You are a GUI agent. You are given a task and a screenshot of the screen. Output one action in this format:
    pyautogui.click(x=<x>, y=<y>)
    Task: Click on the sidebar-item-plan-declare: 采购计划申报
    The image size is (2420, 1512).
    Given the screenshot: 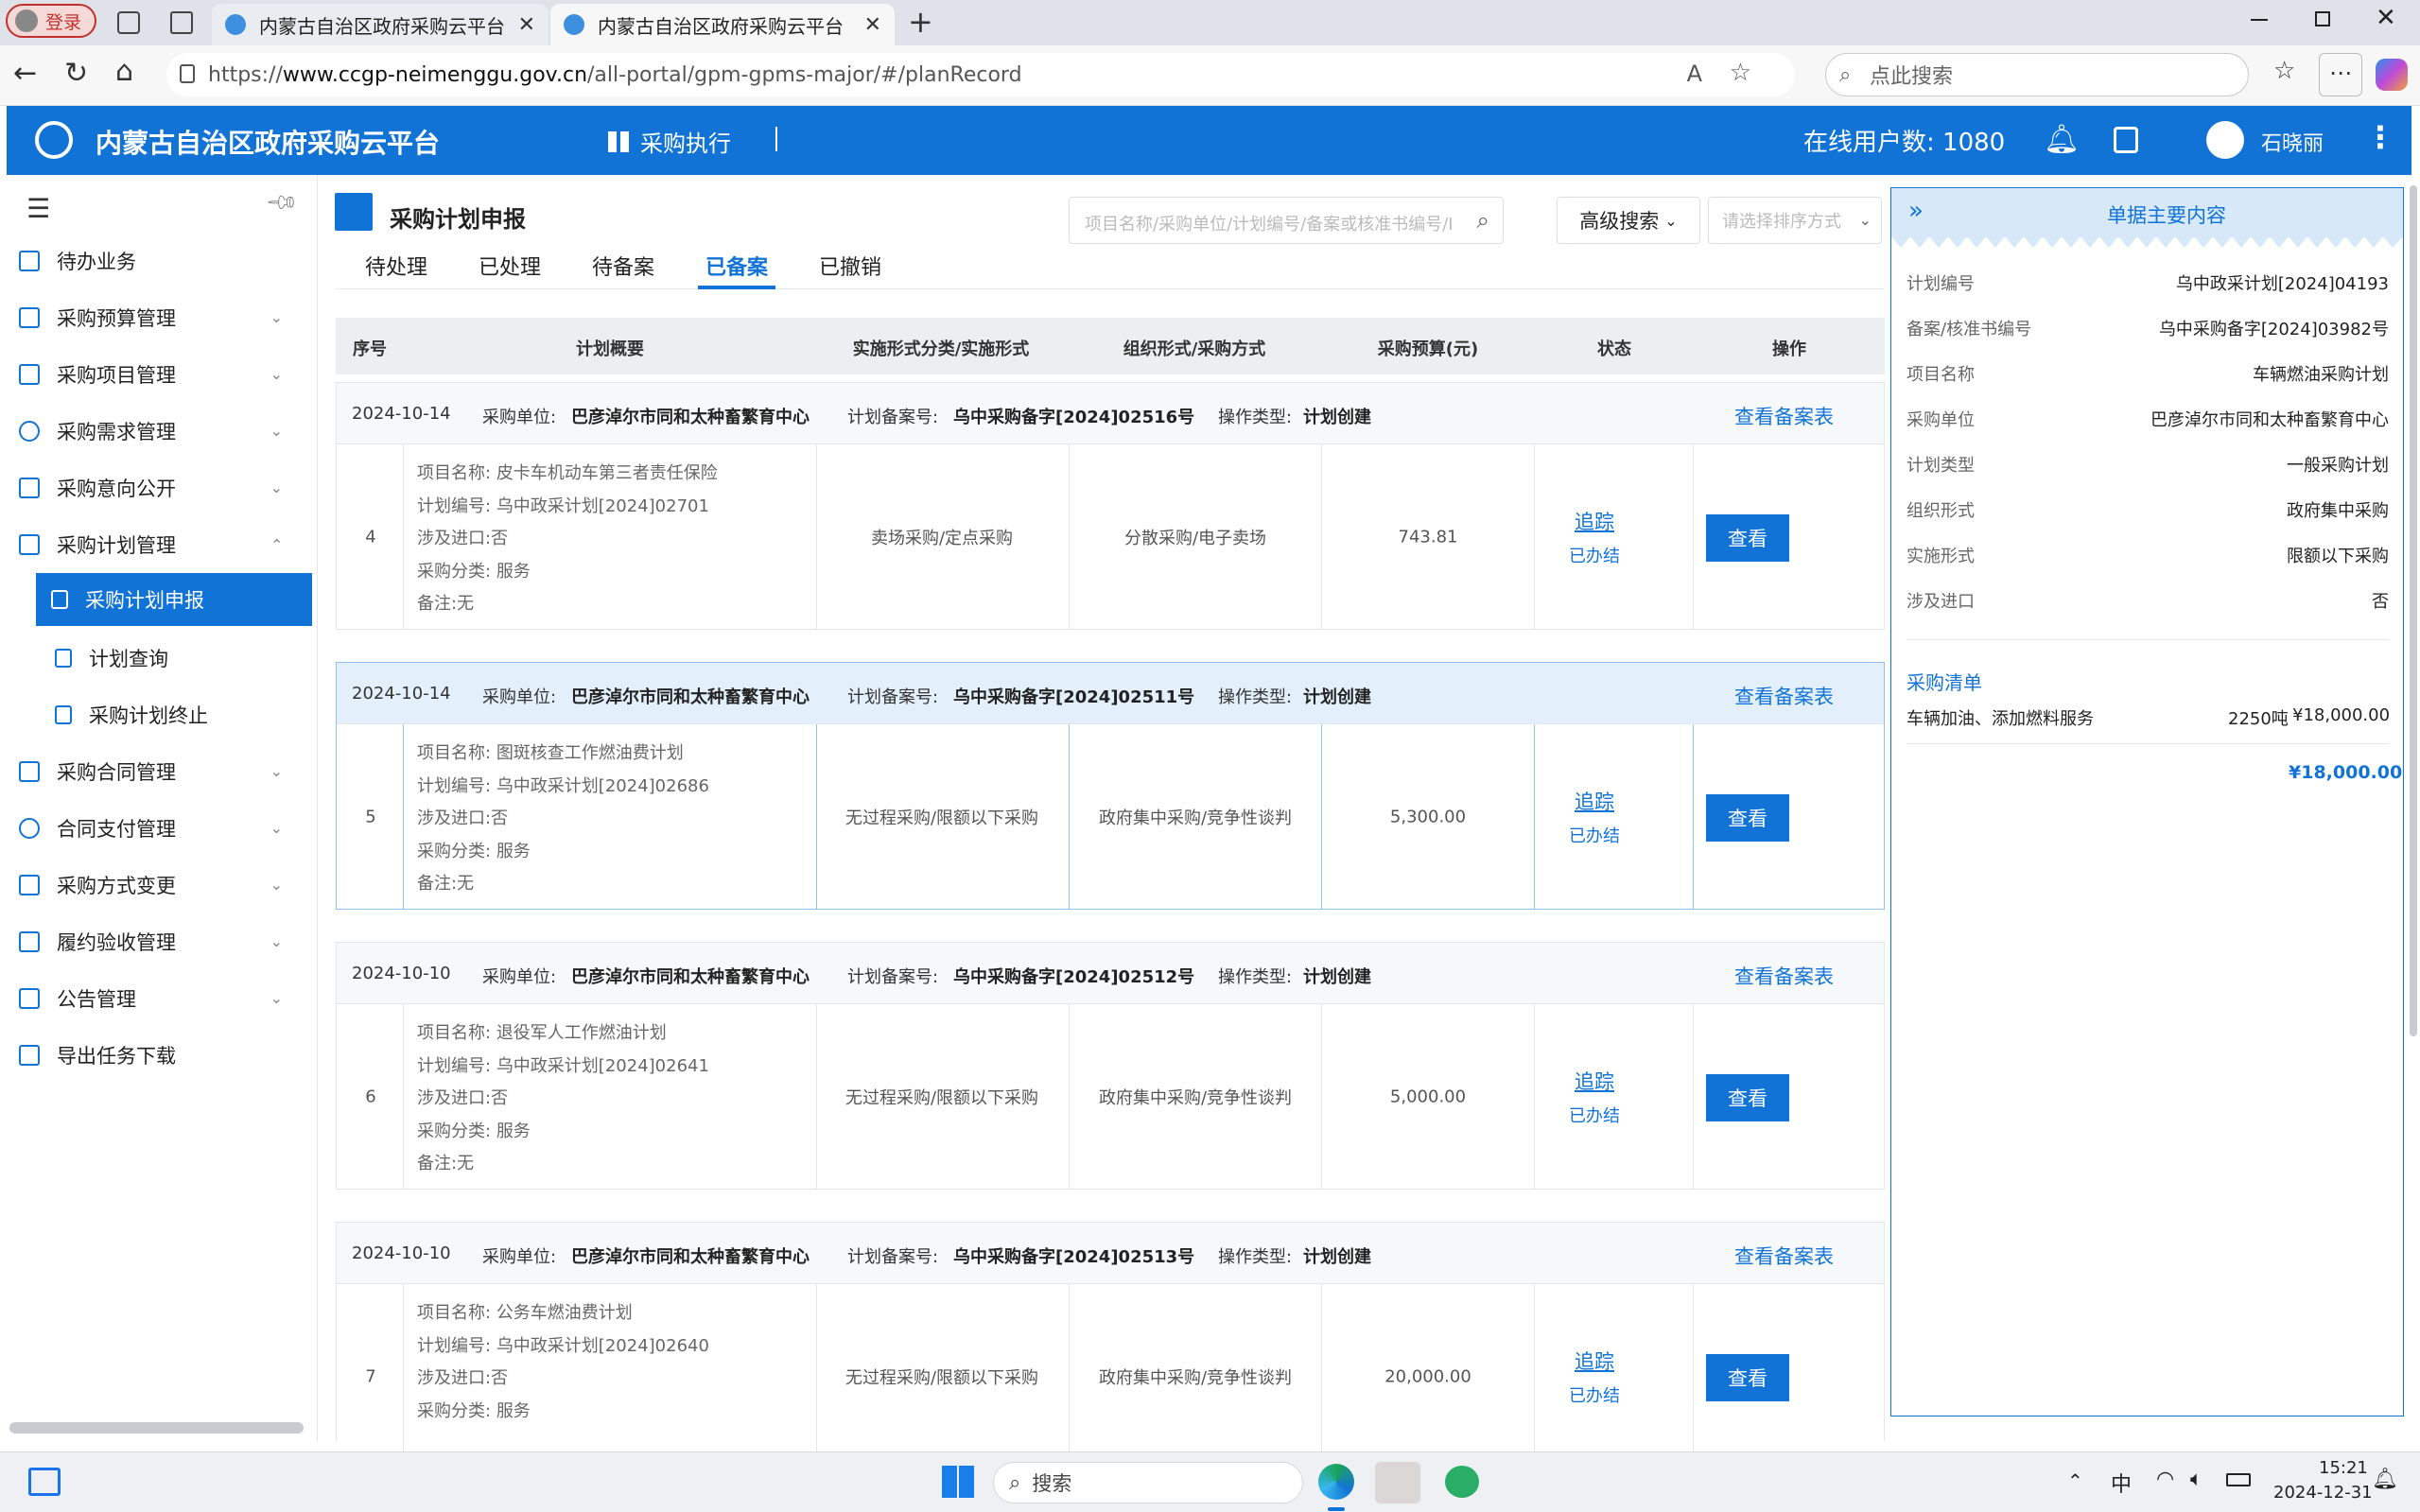 What is the action you would take?
    pyautogui.click(x=174, y=599)
    